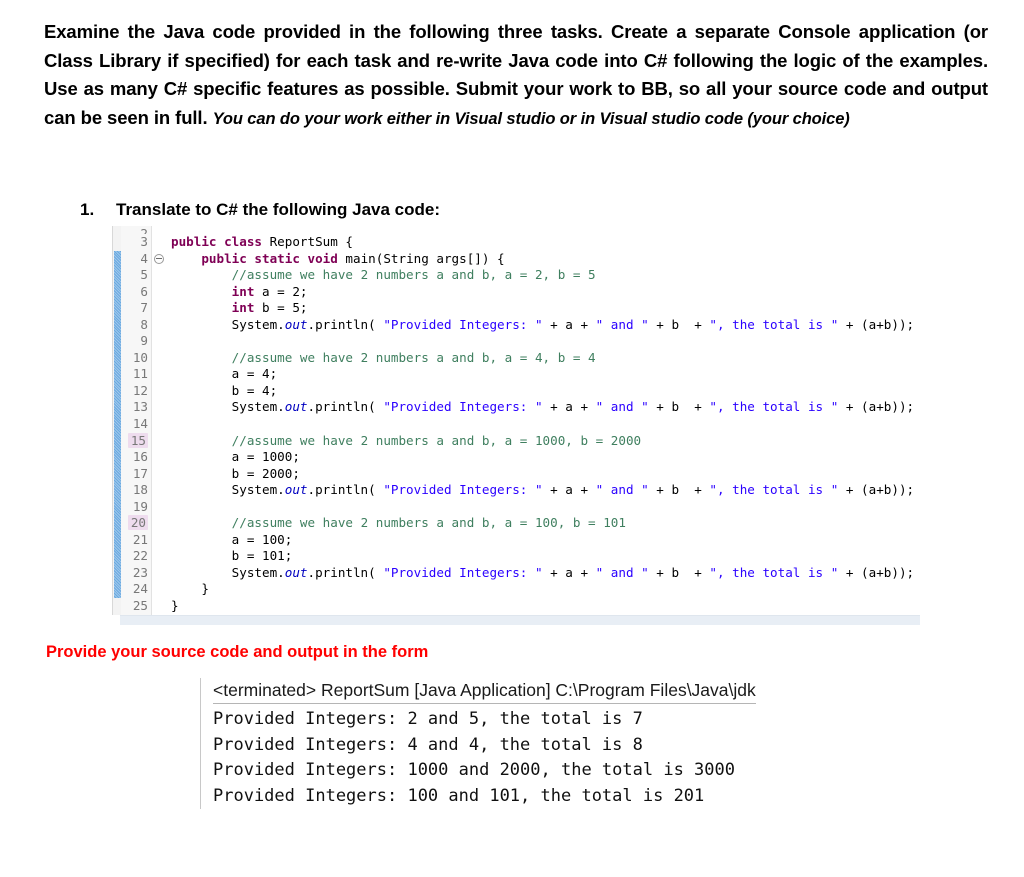  Describe the element at coordinates (140, 606) in the screenshot. I see `line-number-25: 25` at that location.